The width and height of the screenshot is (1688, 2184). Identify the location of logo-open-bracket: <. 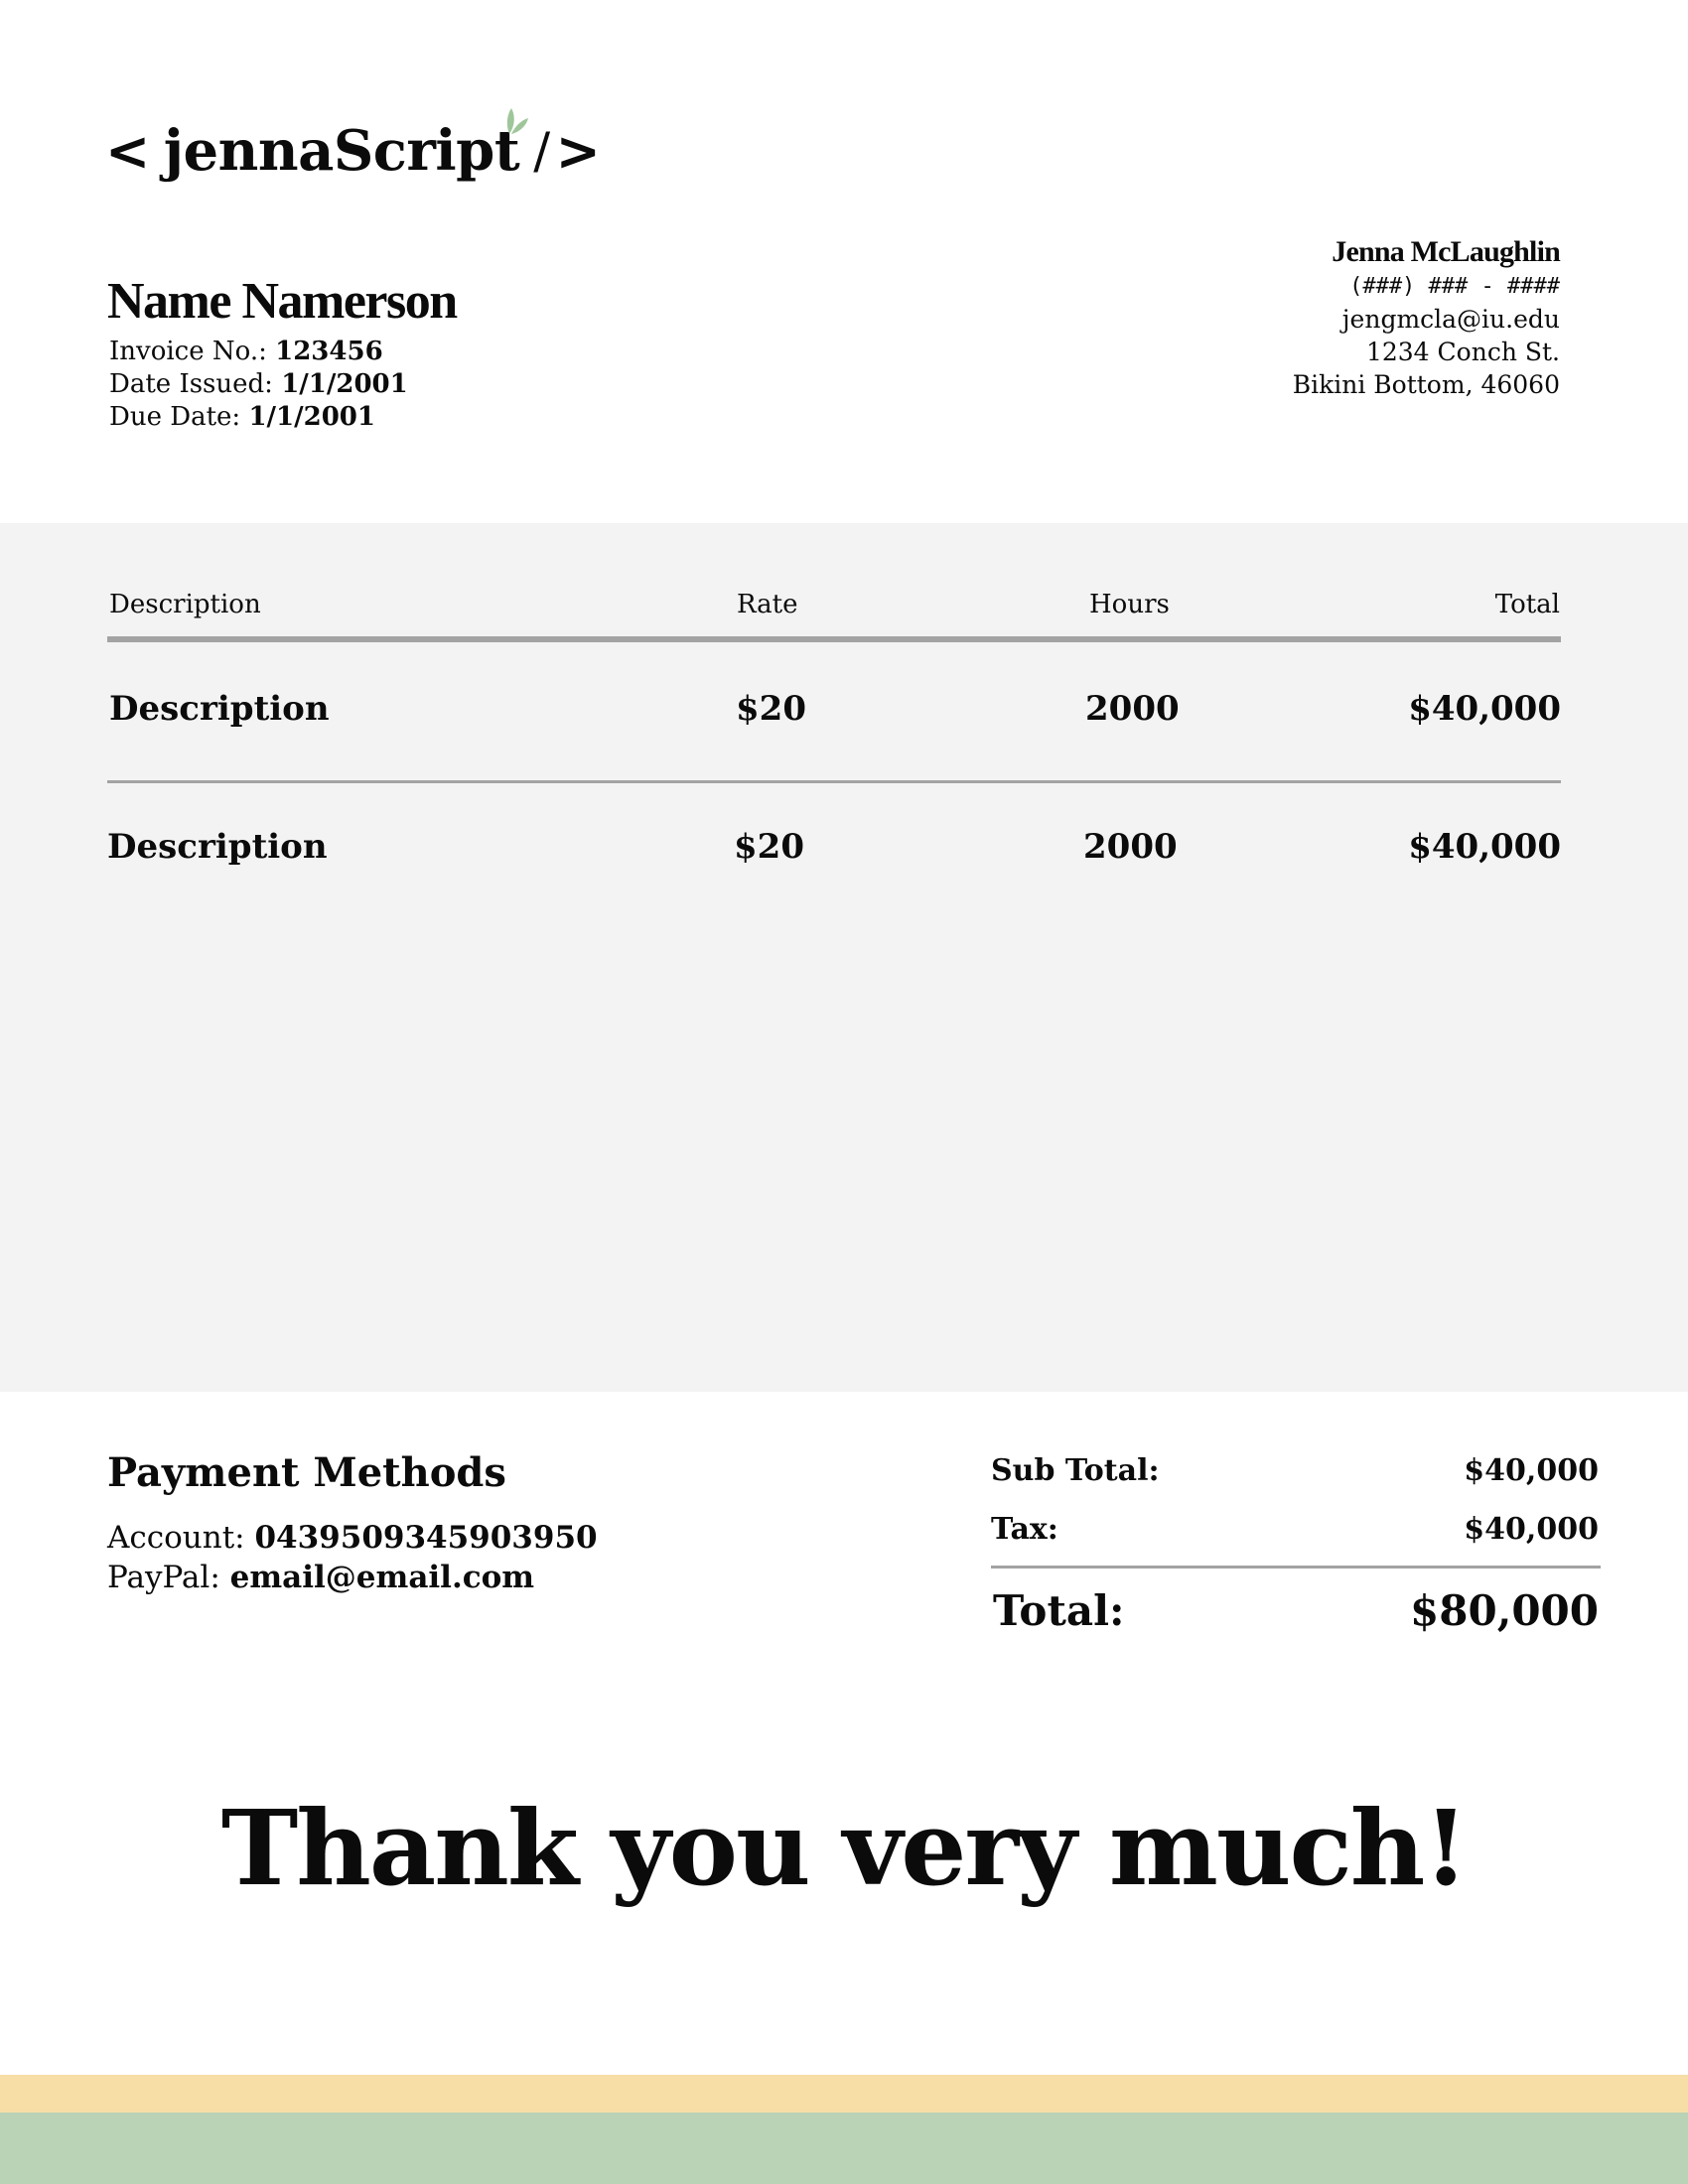
(127, 151).